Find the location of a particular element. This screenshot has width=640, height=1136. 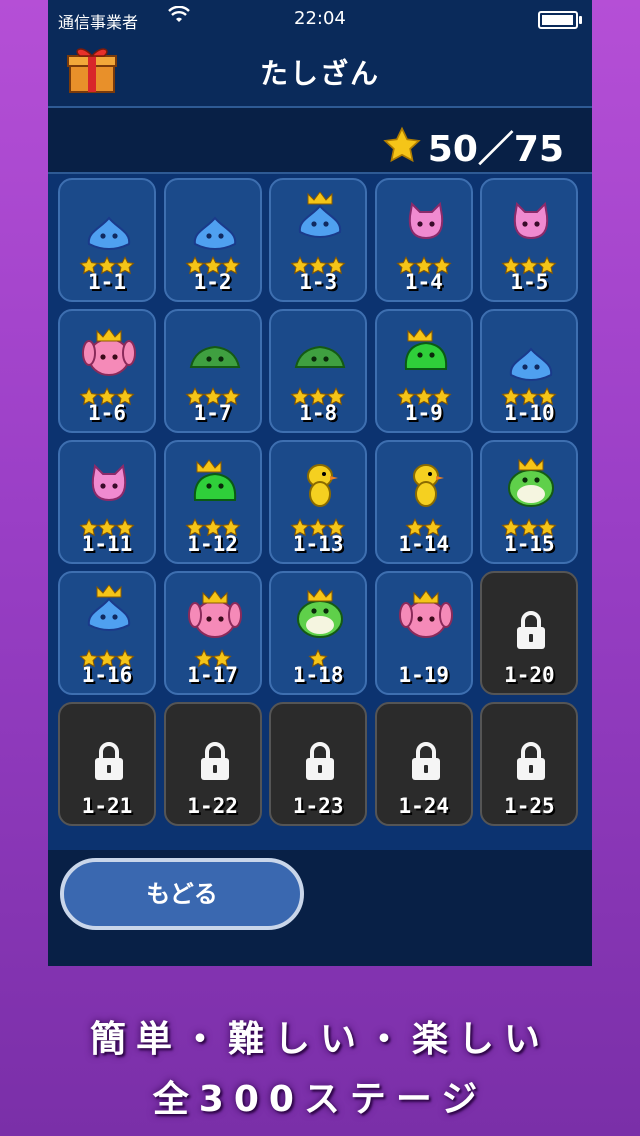

stage-tile: 1-7 is located at coordinates (212, 371).